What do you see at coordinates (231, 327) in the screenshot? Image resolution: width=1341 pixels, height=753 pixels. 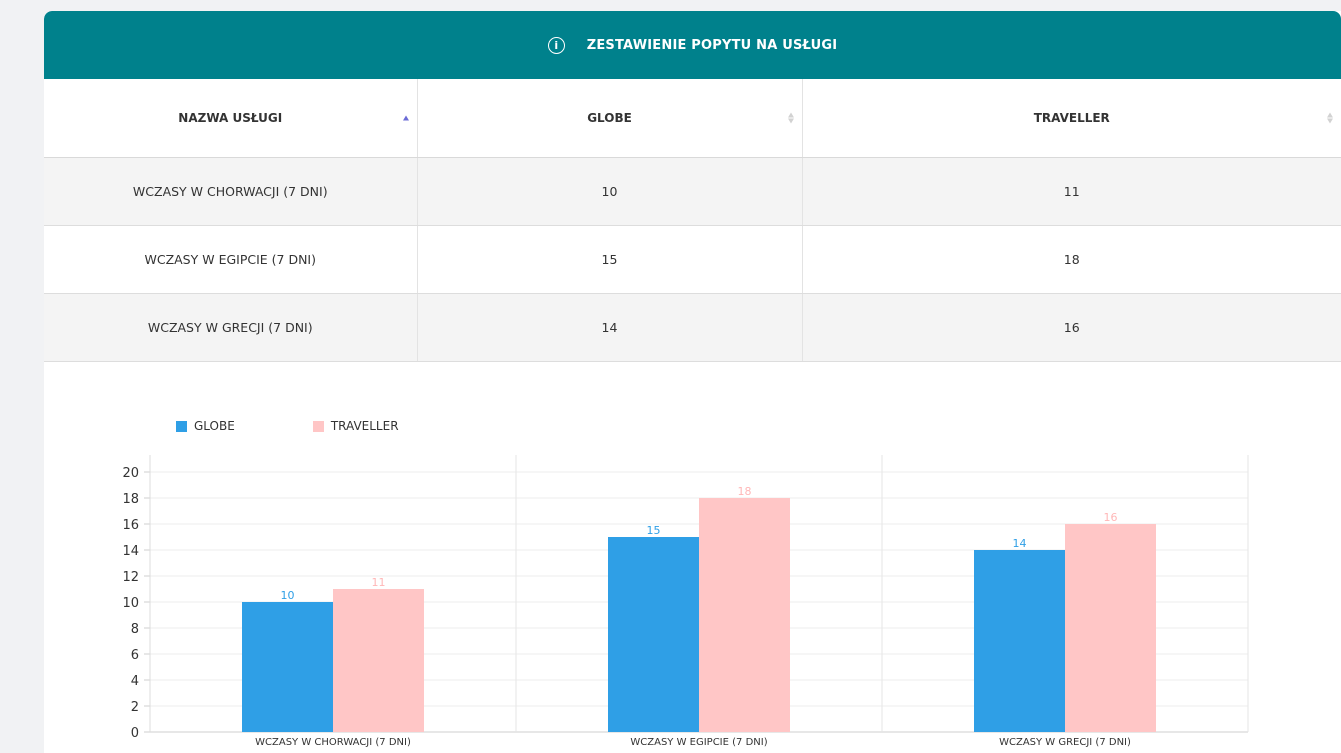 I see `table-cell: WCZASY W GRECJI (7 DNI)` at bounding box center [231, 327].